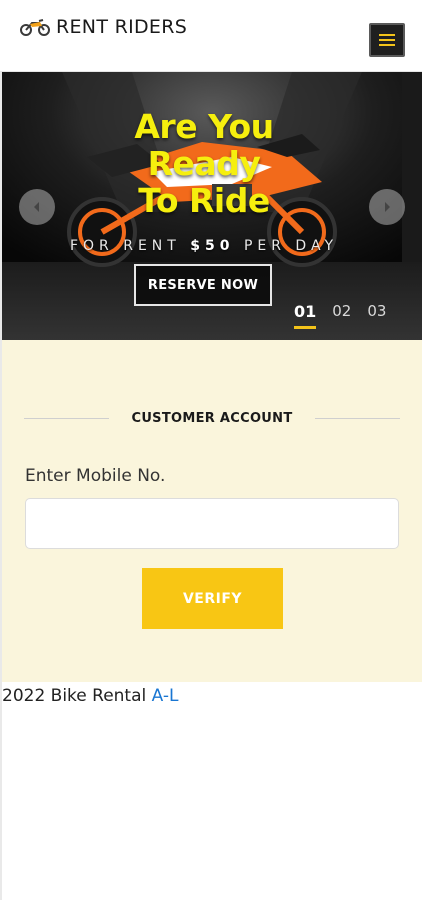 The height and width of the screenshot is (900, 422). What do you see at coordinates (122, 27) in the screenshot?
I see `brand-name: RENT RIDERS` at bounding box center [122, 27].